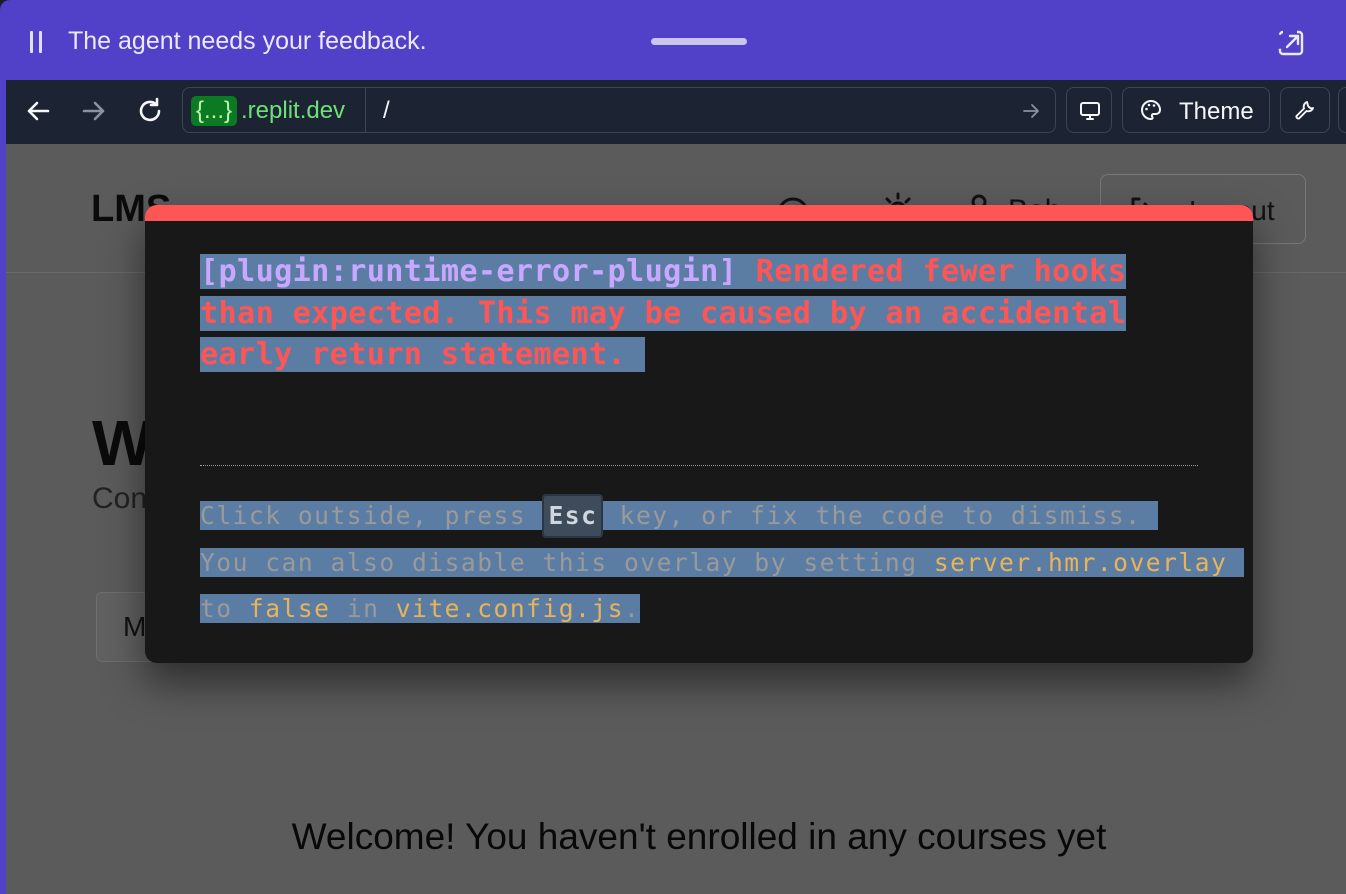  Describe the element at coordinates (365, 110) in the screenshot. I see `url-separator` at that location.